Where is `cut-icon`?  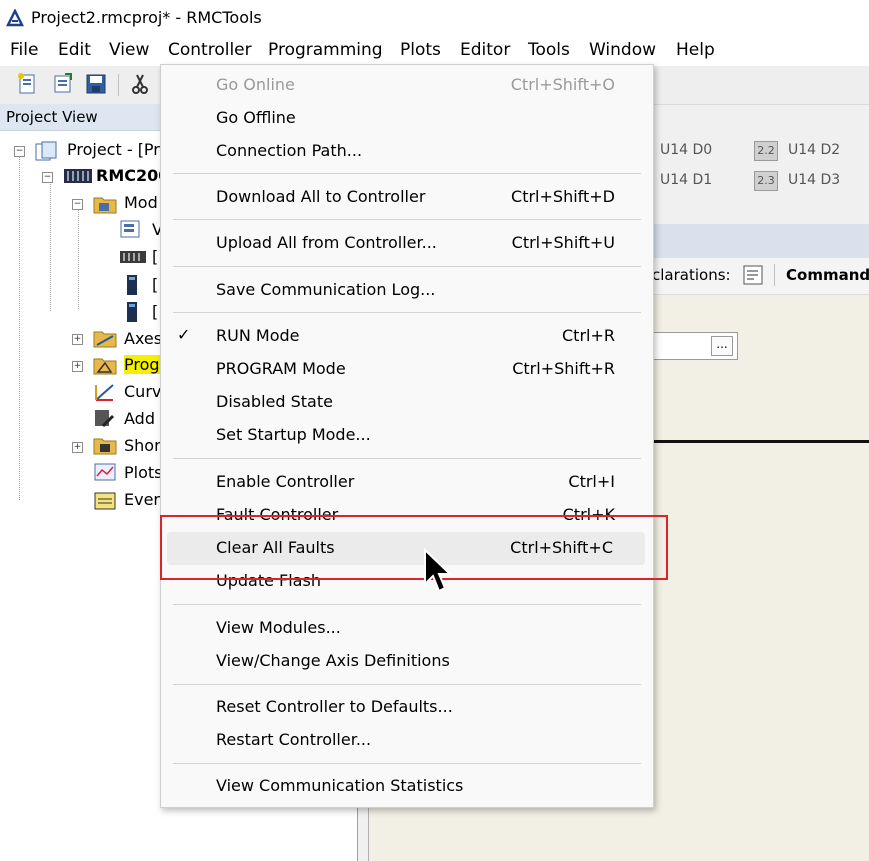 cut-icon is located at coordinates (140, 84).